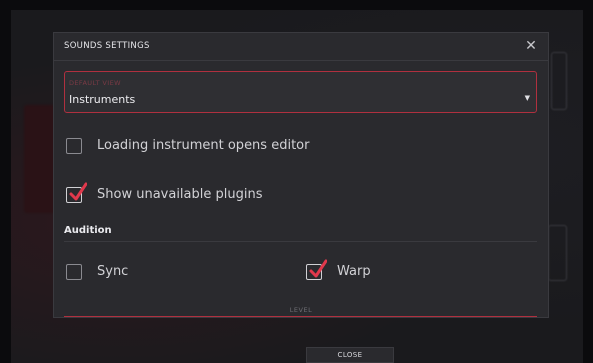 This screenshot has height=363, width=593. Describe the element at coordinates (203, 145) in the screenshot. I see `loading-opens-editor-label: Loading instrument opens editor` at that location.